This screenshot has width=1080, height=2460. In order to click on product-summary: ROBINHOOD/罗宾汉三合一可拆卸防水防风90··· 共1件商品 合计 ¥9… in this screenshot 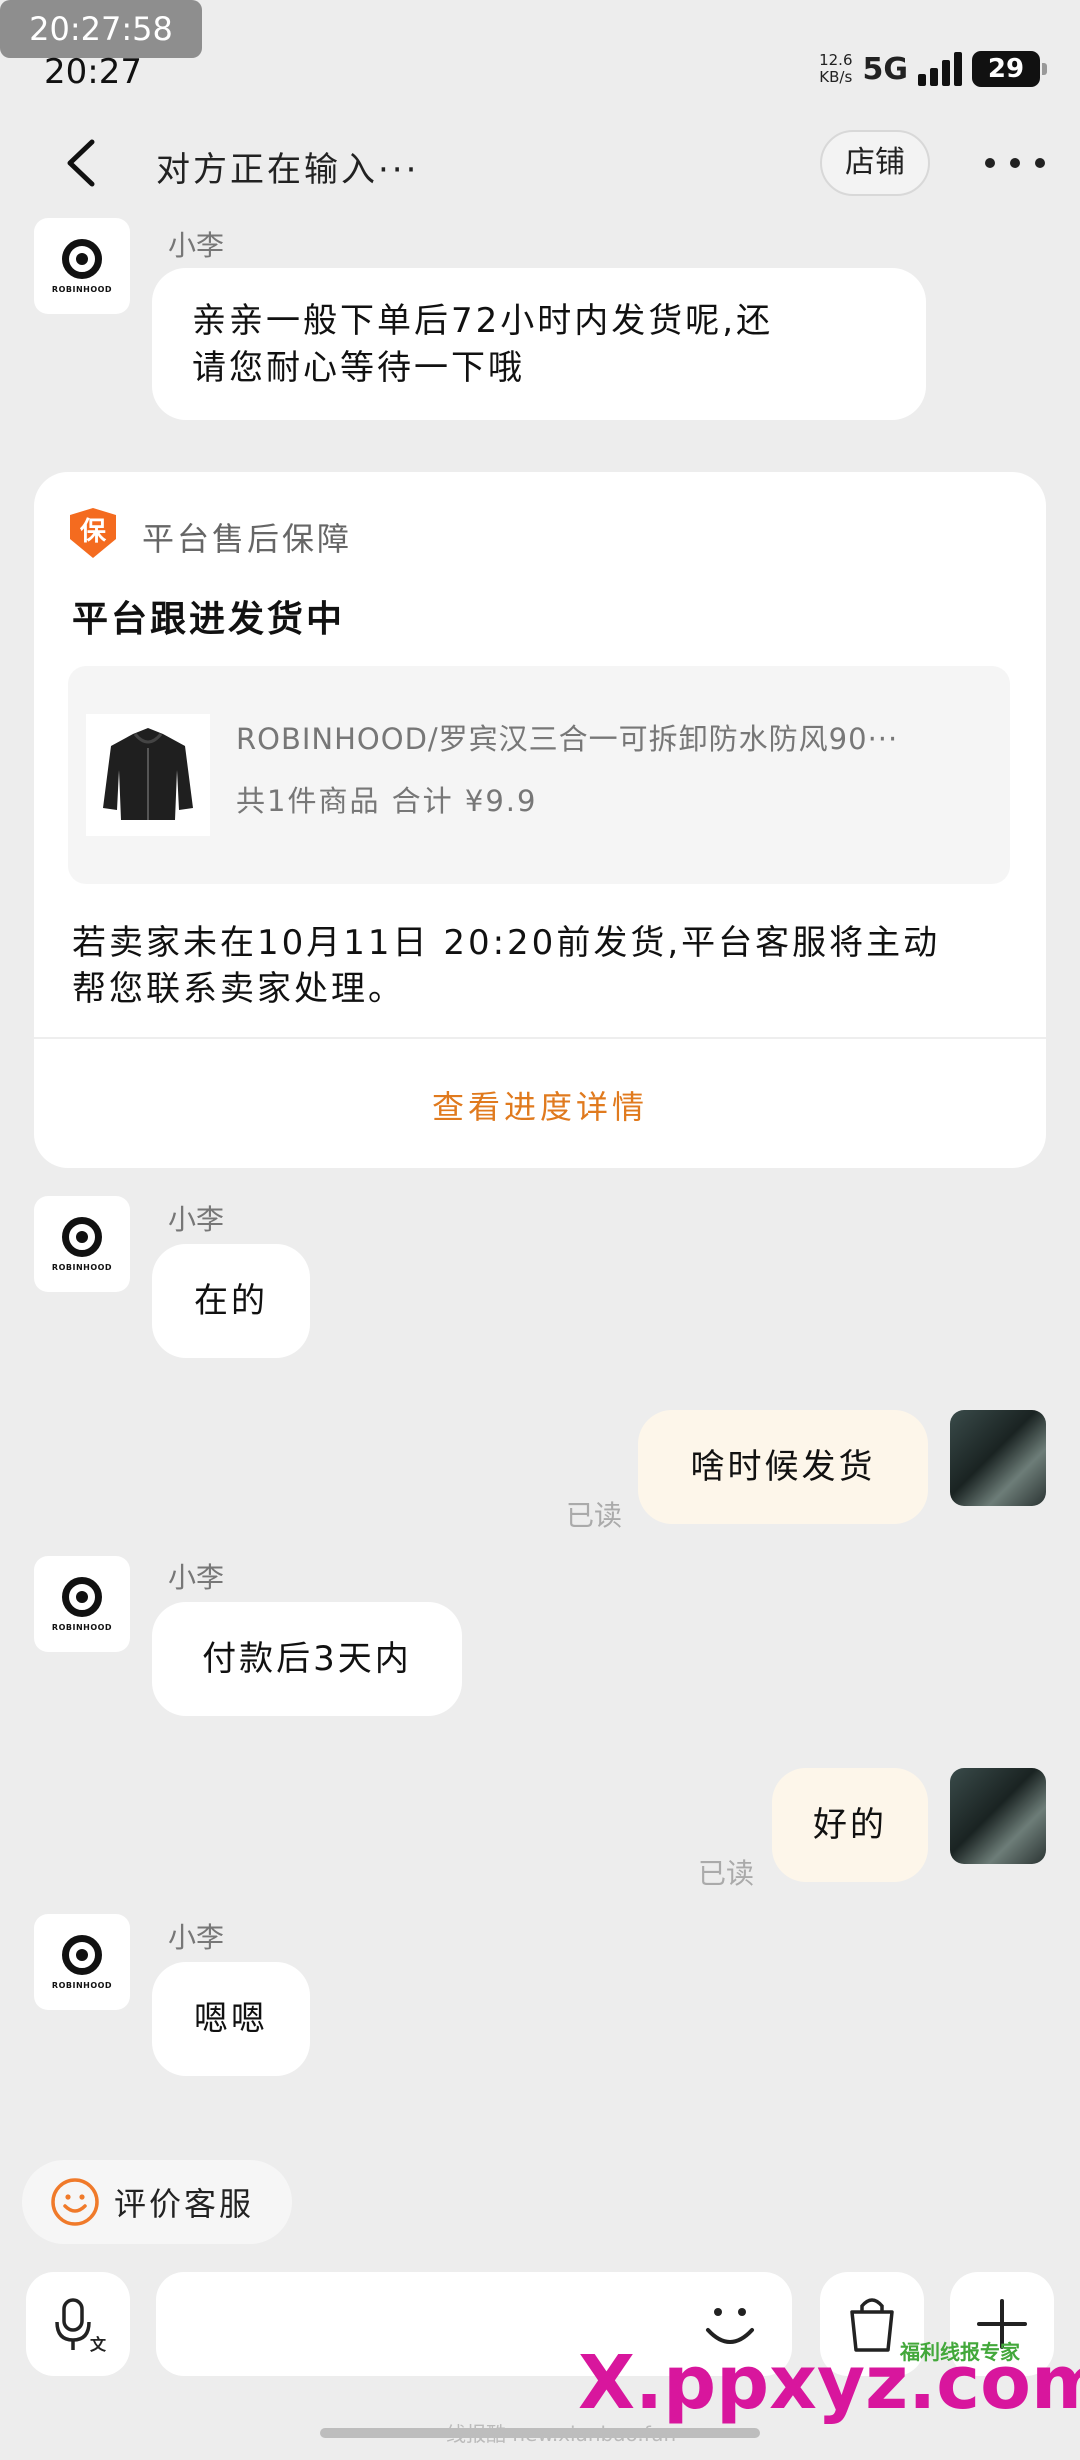, I will do `click(539, 775)`.